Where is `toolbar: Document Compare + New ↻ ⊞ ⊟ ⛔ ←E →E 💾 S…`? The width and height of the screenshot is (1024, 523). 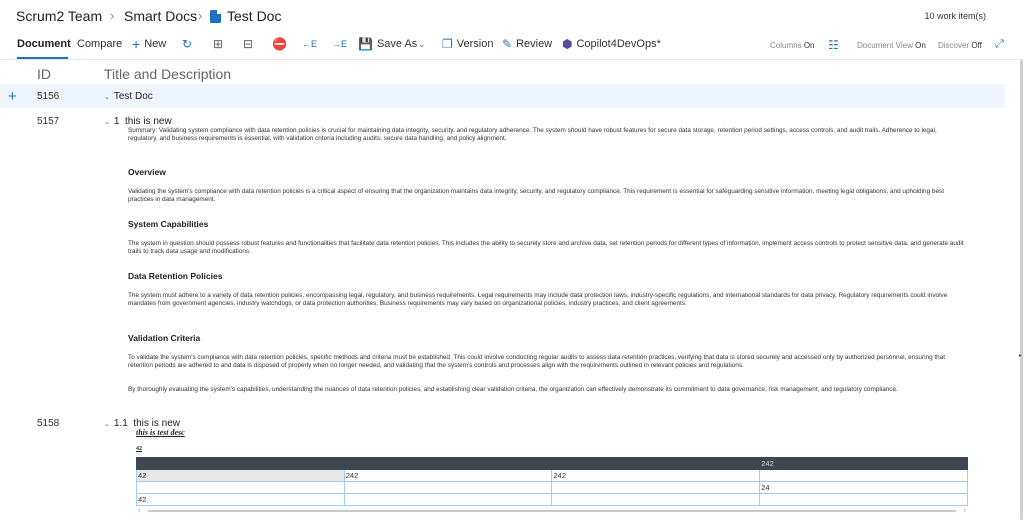
toolbar: Document Compare + New ↻ ⊞ ⊟ ⛔ ←E →E 💾 S… is located at coordinates (512, 46).